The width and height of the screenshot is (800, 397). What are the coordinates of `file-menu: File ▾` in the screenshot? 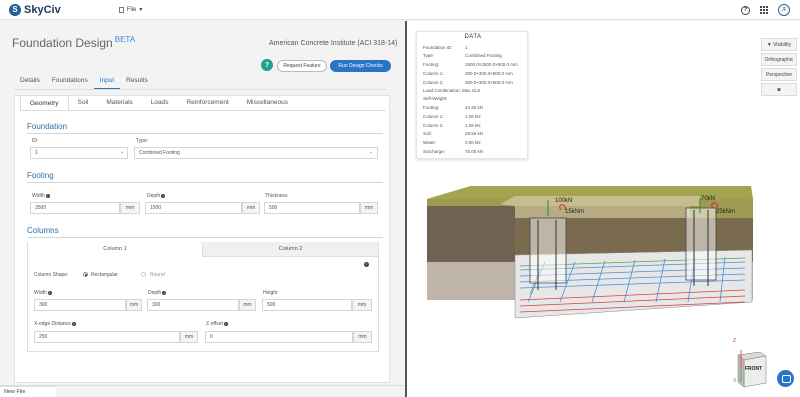 It's located at (130, 9).